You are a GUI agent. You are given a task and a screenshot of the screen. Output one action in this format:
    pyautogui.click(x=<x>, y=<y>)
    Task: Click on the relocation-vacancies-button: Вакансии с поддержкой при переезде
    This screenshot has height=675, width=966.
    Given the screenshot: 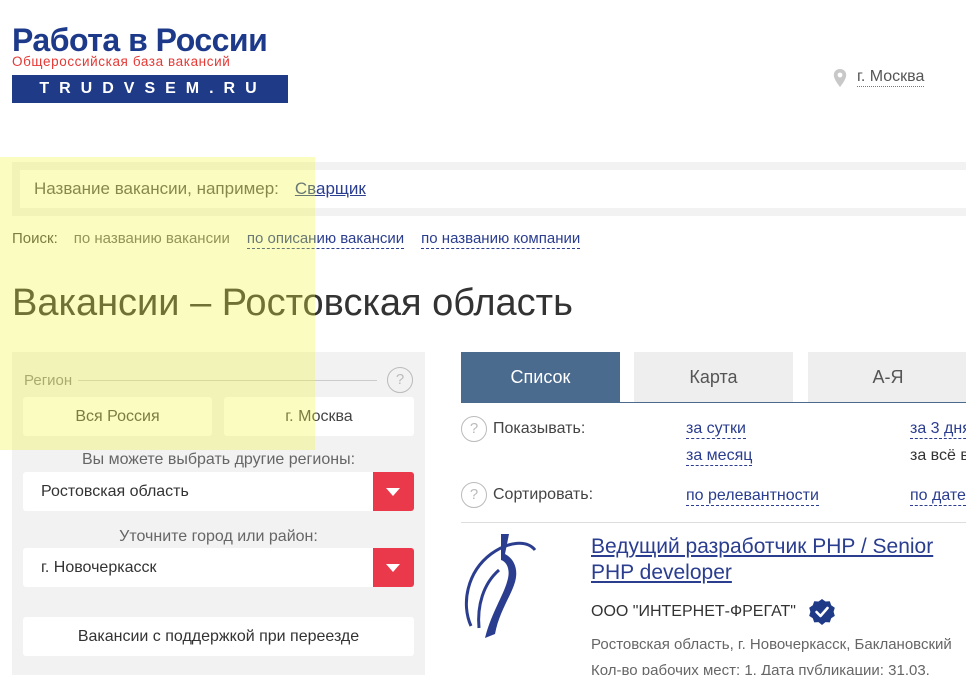 What is the action you would take?
    pyautogui.click(x=218, y=636)
    